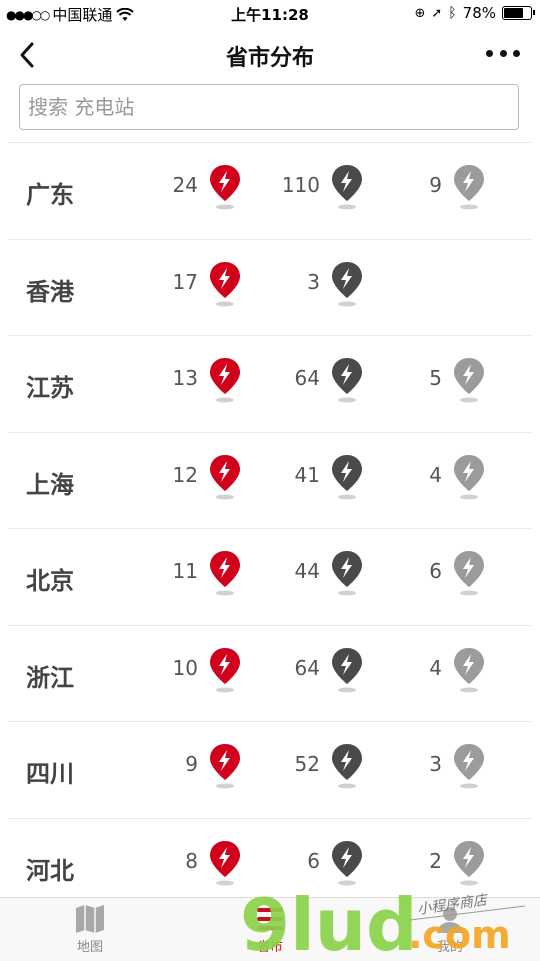 This screenshot has height=961, width=540. What do you see at coordinates (300, 185) in the screenshot?
I see `slow-charger-count: 110` at bounding box center [300, 185].